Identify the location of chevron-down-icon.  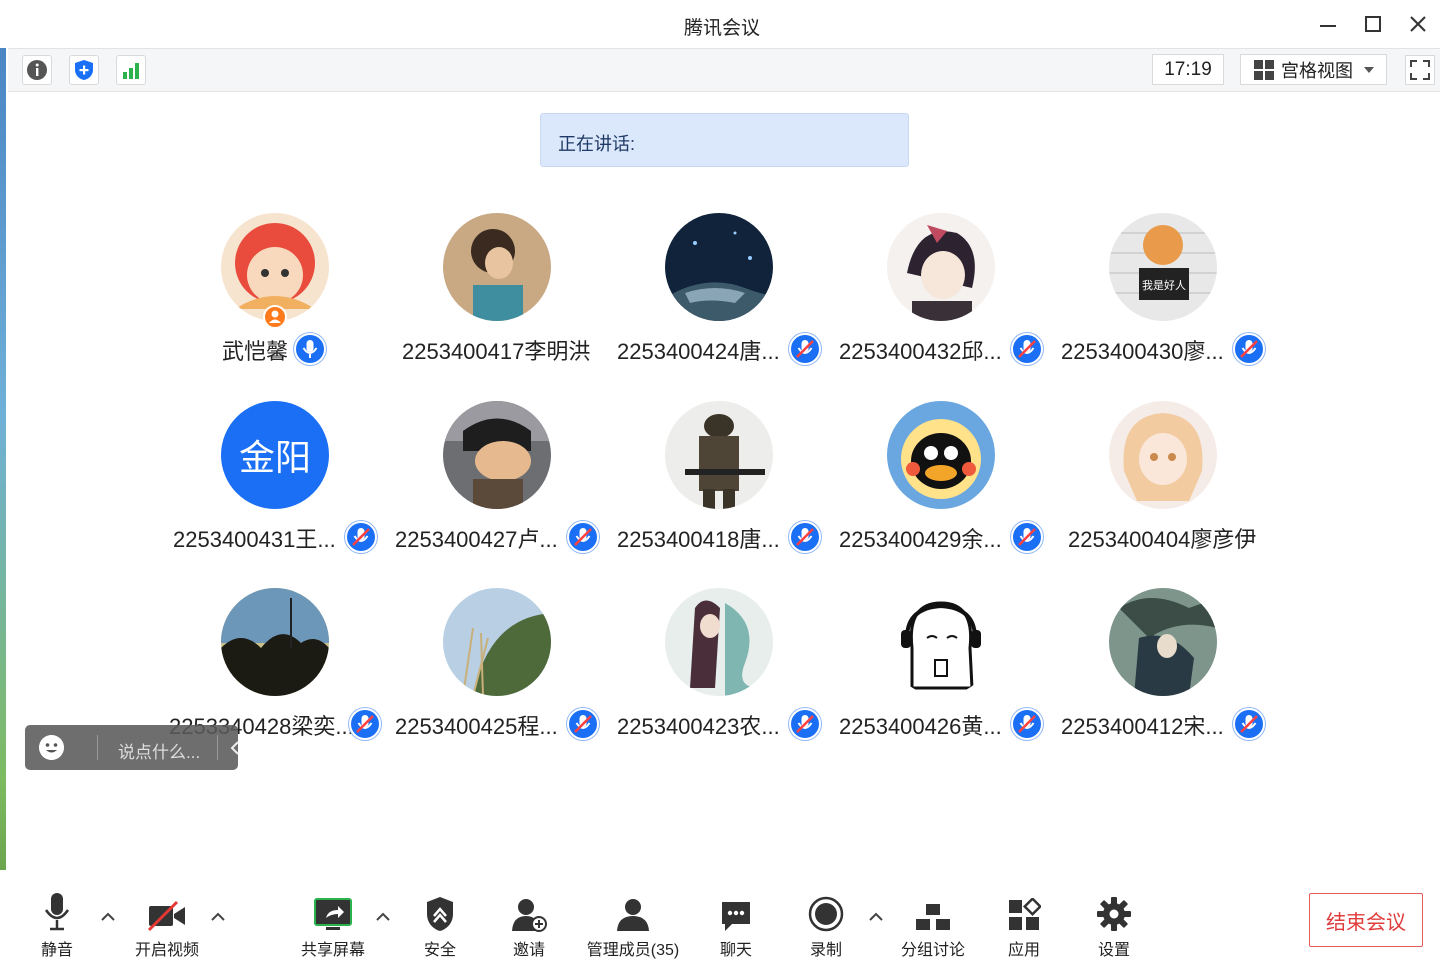
(1369, 70).